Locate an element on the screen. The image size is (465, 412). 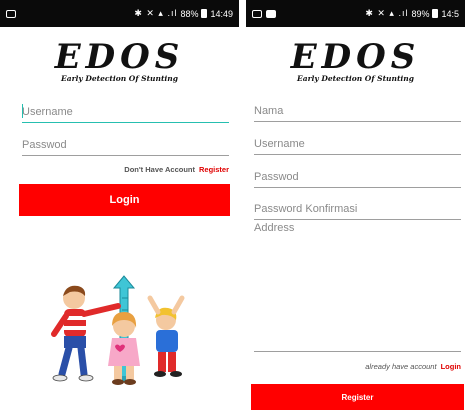
image-notification-icon is located at coordinates (257, 13).